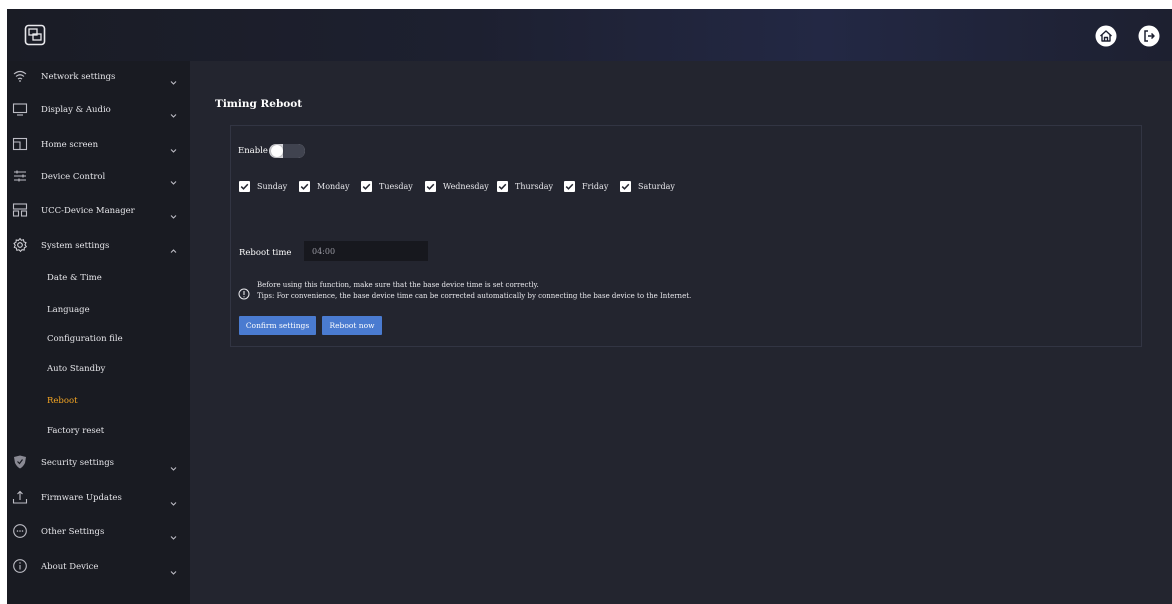  Describe the element at coordinates (81, 497) in the screenshot. I see `sidebar-item-label: Firmware Updates` at that location.